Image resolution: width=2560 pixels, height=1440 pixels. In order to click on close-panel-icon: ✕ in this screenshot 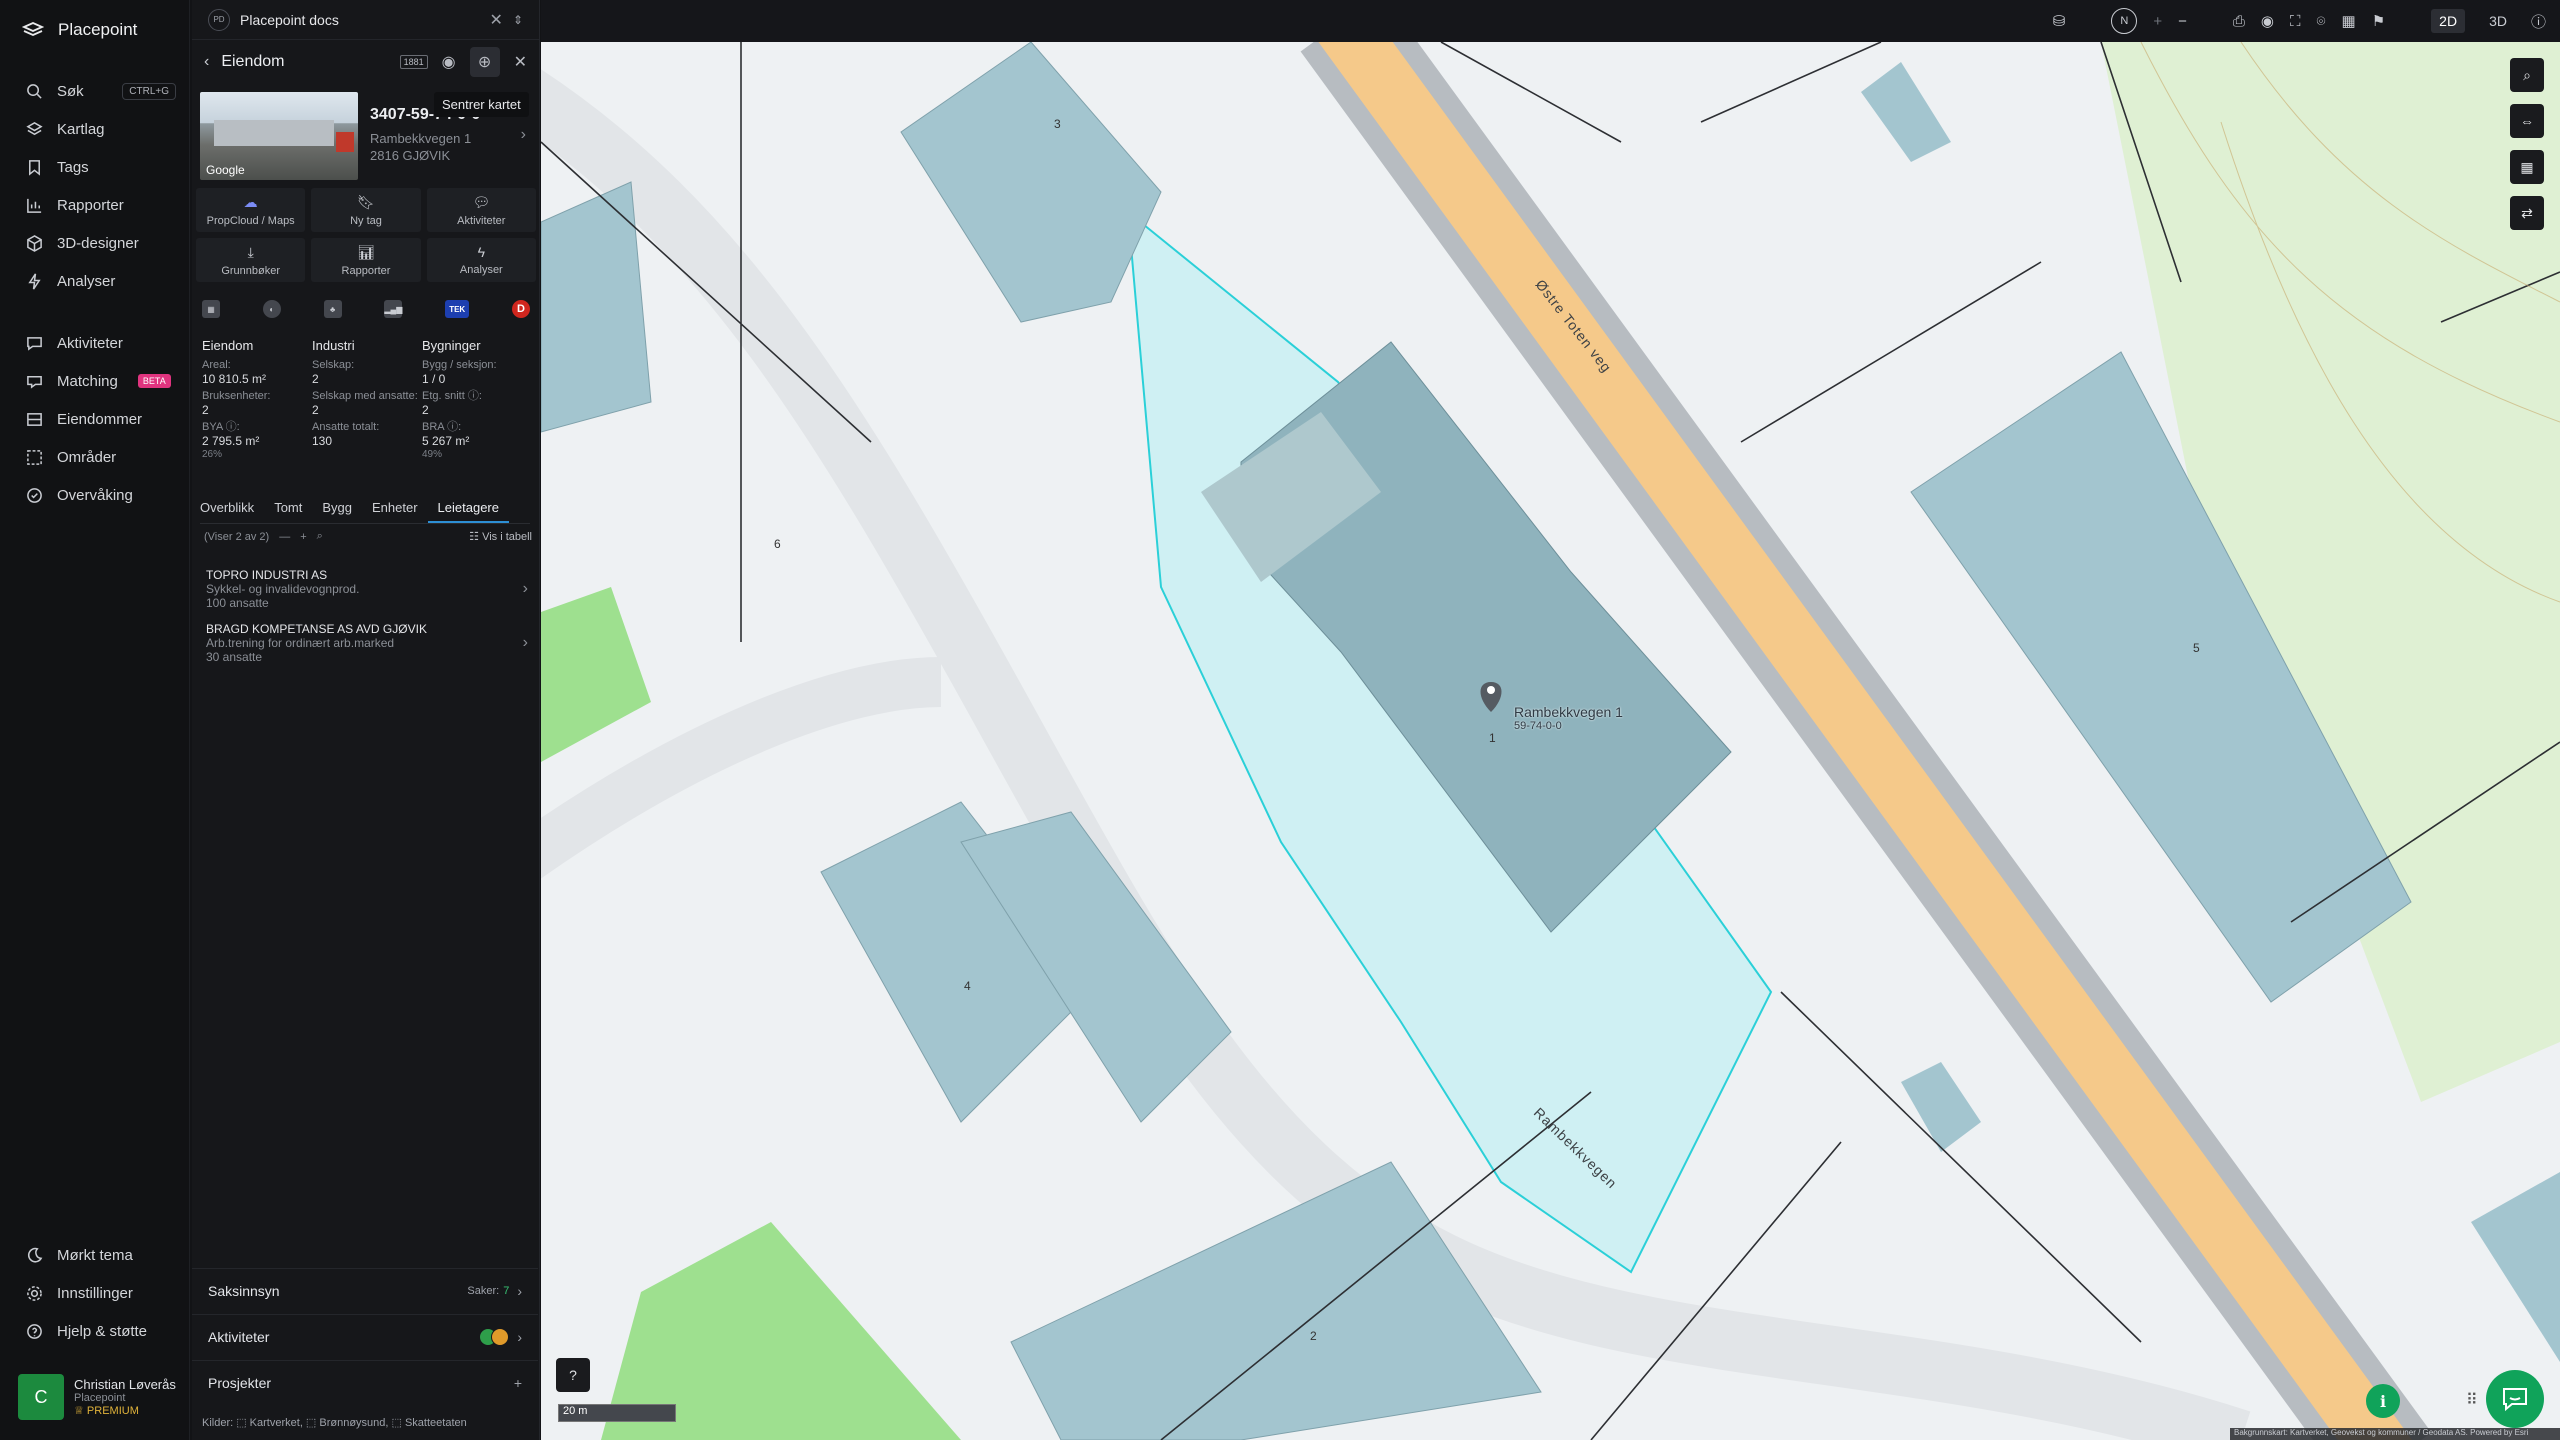, I will do `click(520, 62)`.